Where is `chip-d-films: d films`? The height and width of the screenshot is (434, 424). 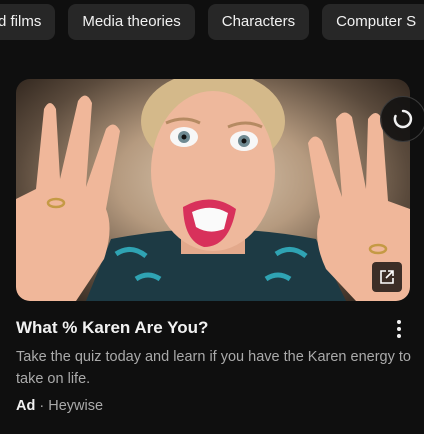
chip-d-films: d films is located at coordinates (28, 22).